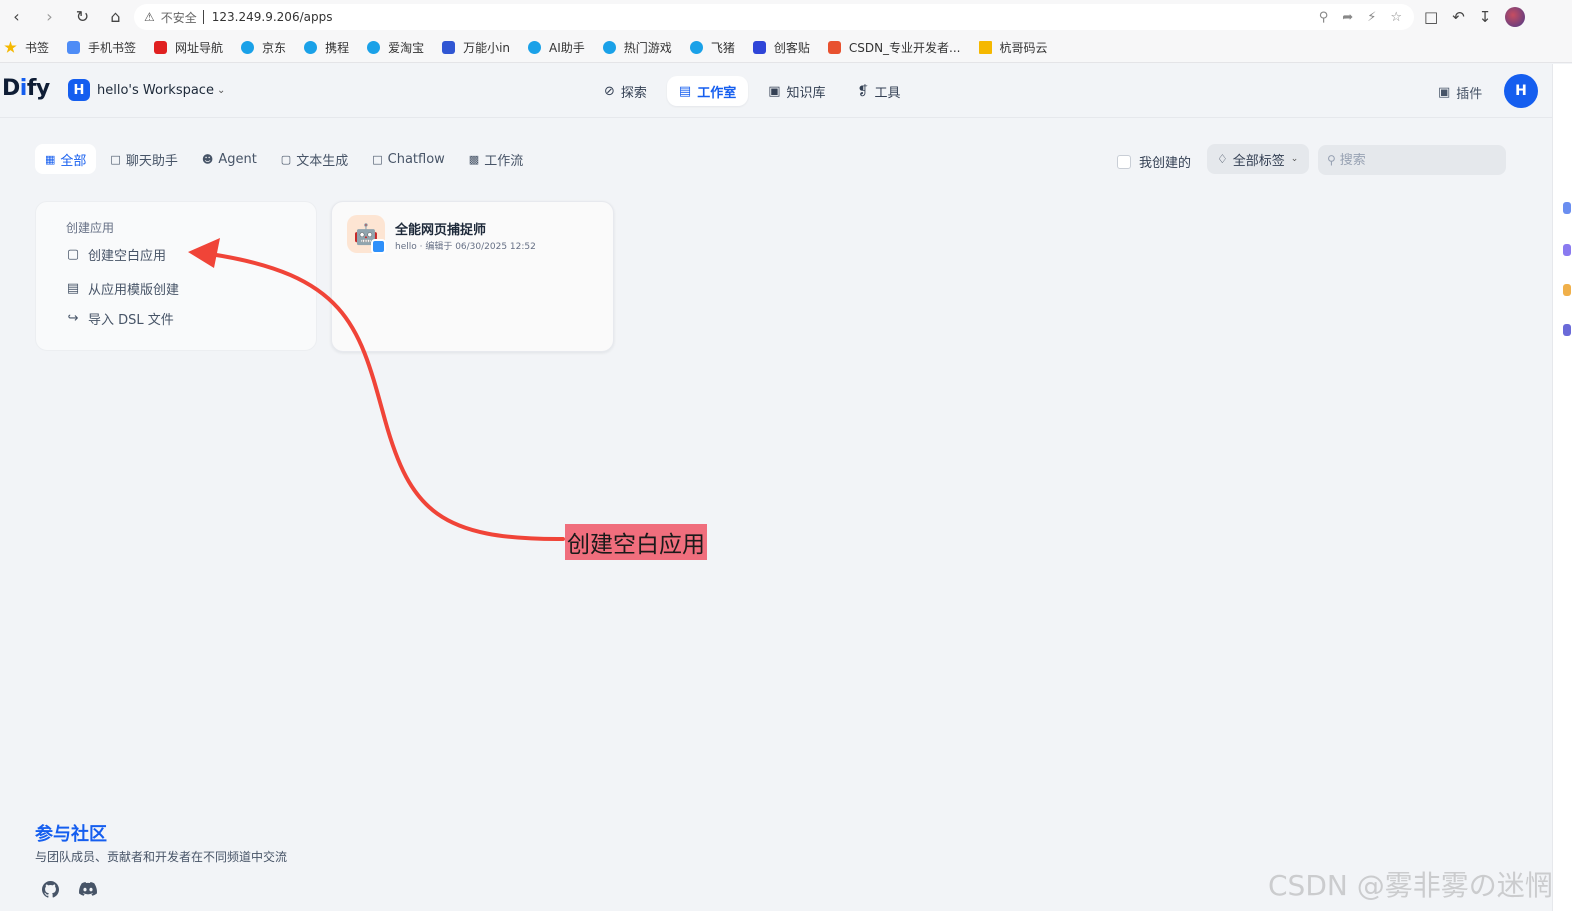  What do you see at coordinates (472, 276) in the screenshot?
I see `app-card: 🤖 全能网页捕捉师 hello · 编辑于 06/30/2025 12:52` at bounding box center [472, 276].